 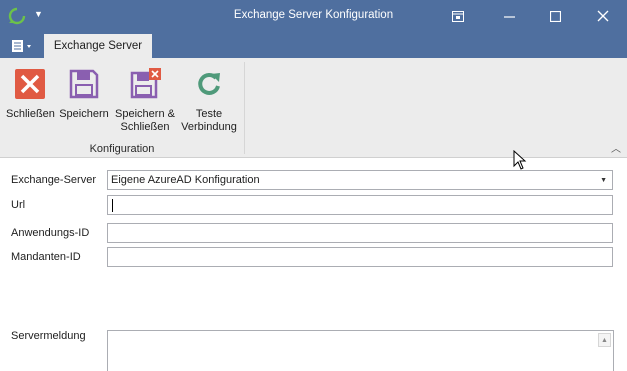 I want to click on save-button-label: Speichern, so click(x=84, y=114).